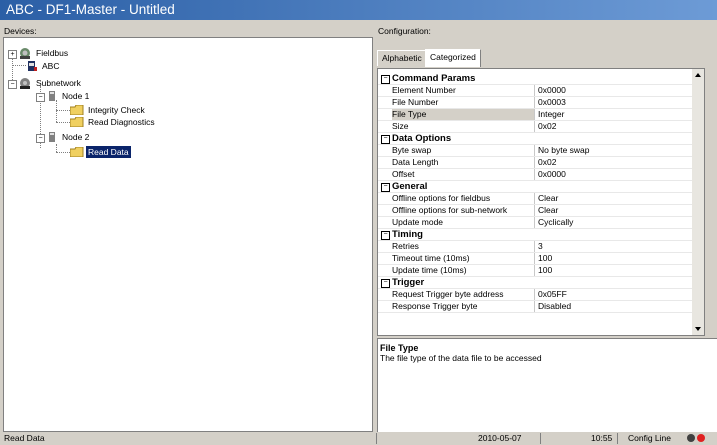 The width and height of the screenshot is (717, 445). Describe the element at coordinates (564, 150) in the screenshot. I see `property-value: No byte swap` at that location.